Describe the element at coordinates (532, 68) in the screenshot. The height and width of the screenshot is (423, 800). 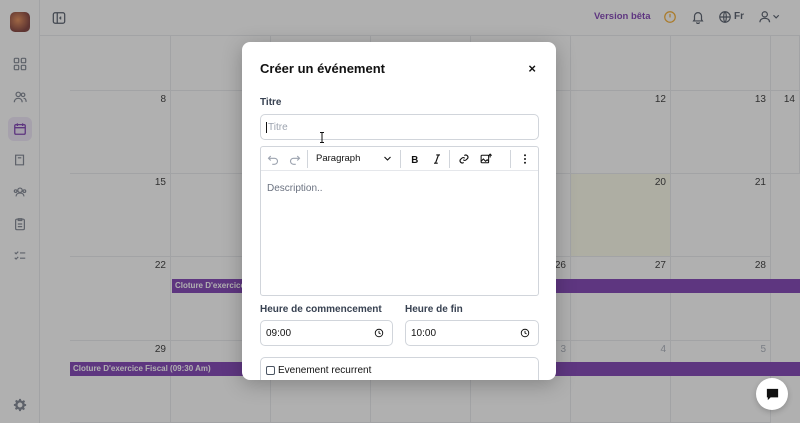
I see `close-icon: ×` at that location.